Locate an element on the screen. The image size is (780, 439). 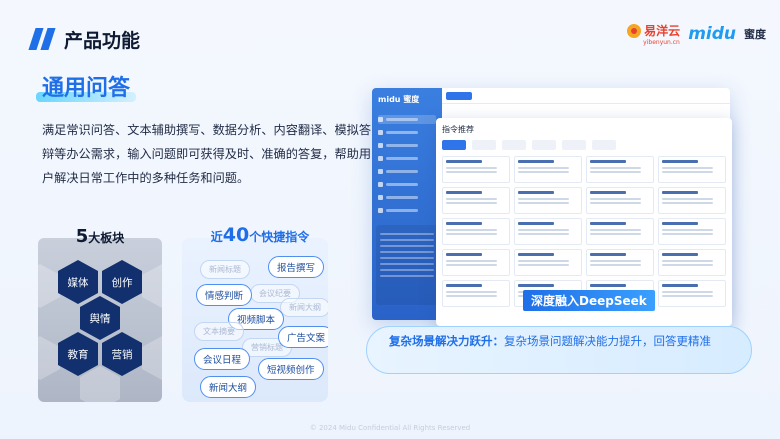
yibenyun-url: yibenyun.cn is located at coordinates (661, 42).